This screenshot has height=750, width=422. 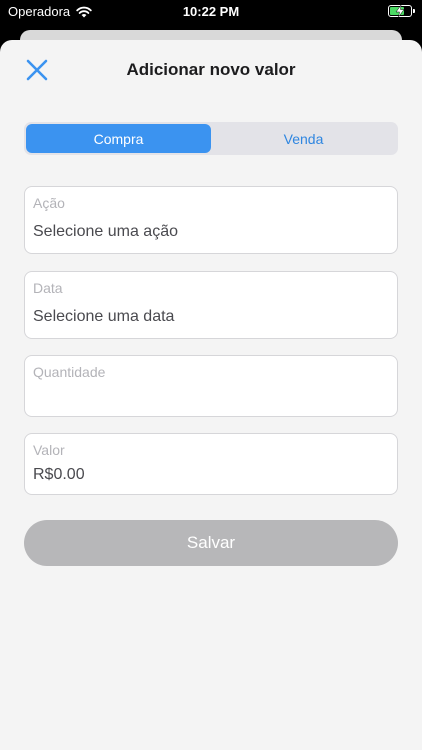 What do you see at coordinates (105, 231) in the screenshot?
I see `acao-value: Selecione uma ação` at bounding box center [105, 231].